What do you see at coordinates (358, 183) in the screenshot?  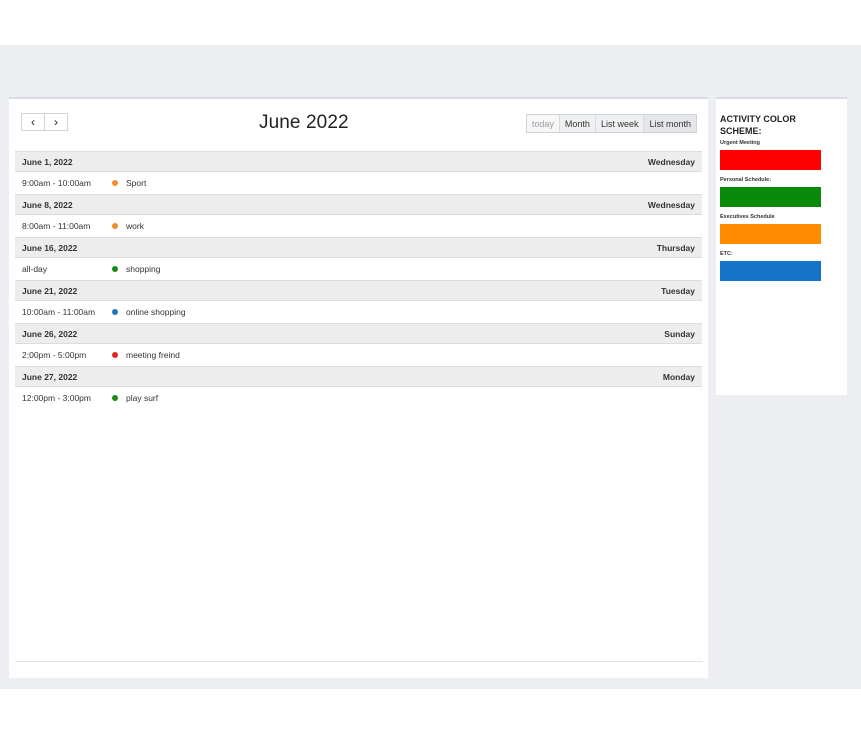 I see `event-row: 9:00am - 10:00am Sport` at bounding box center [358, 183].